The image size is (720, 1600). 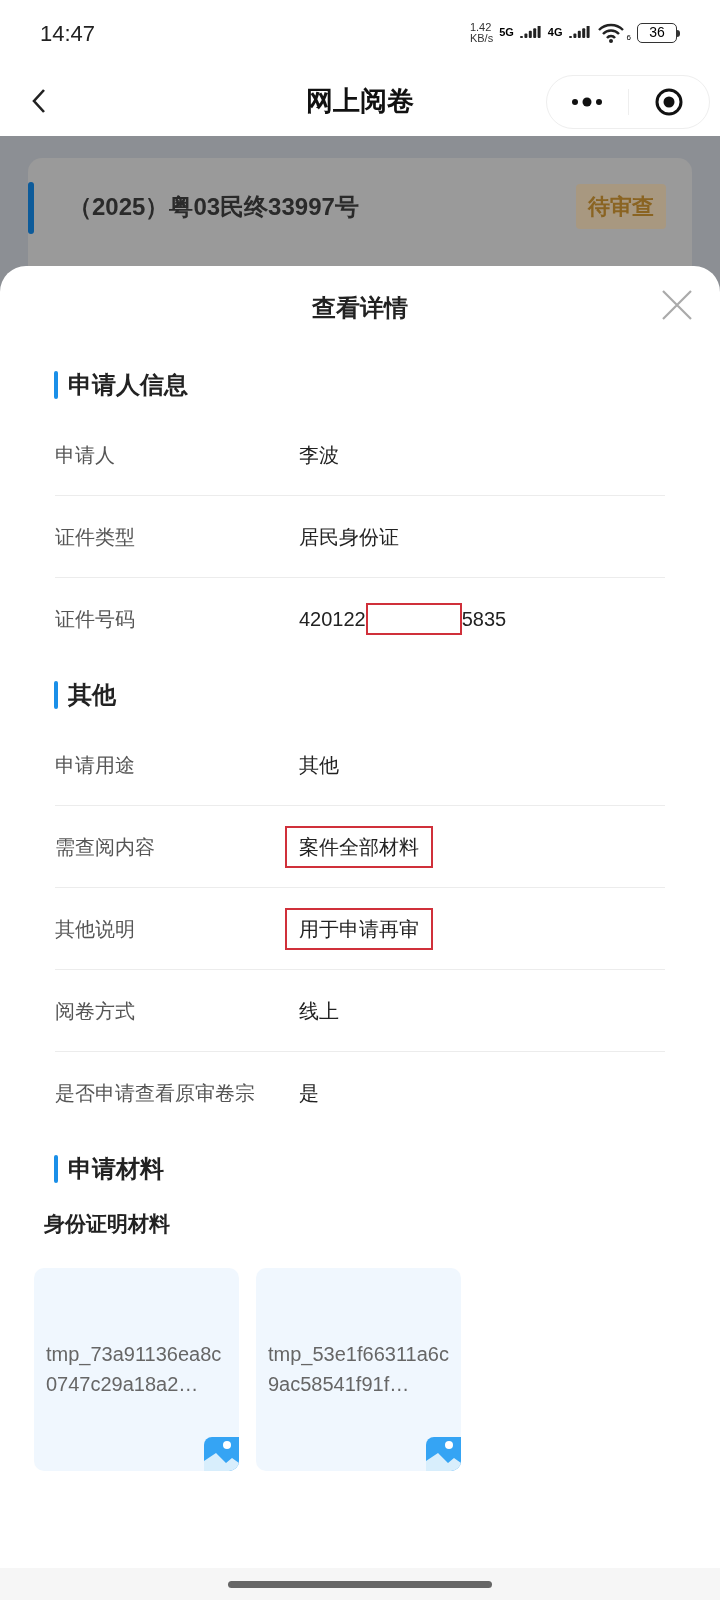 What do you see at coordinates (349, 537) in the screenshot?
I see `field-value: 居民身份证` at bounding box center [349, 537].